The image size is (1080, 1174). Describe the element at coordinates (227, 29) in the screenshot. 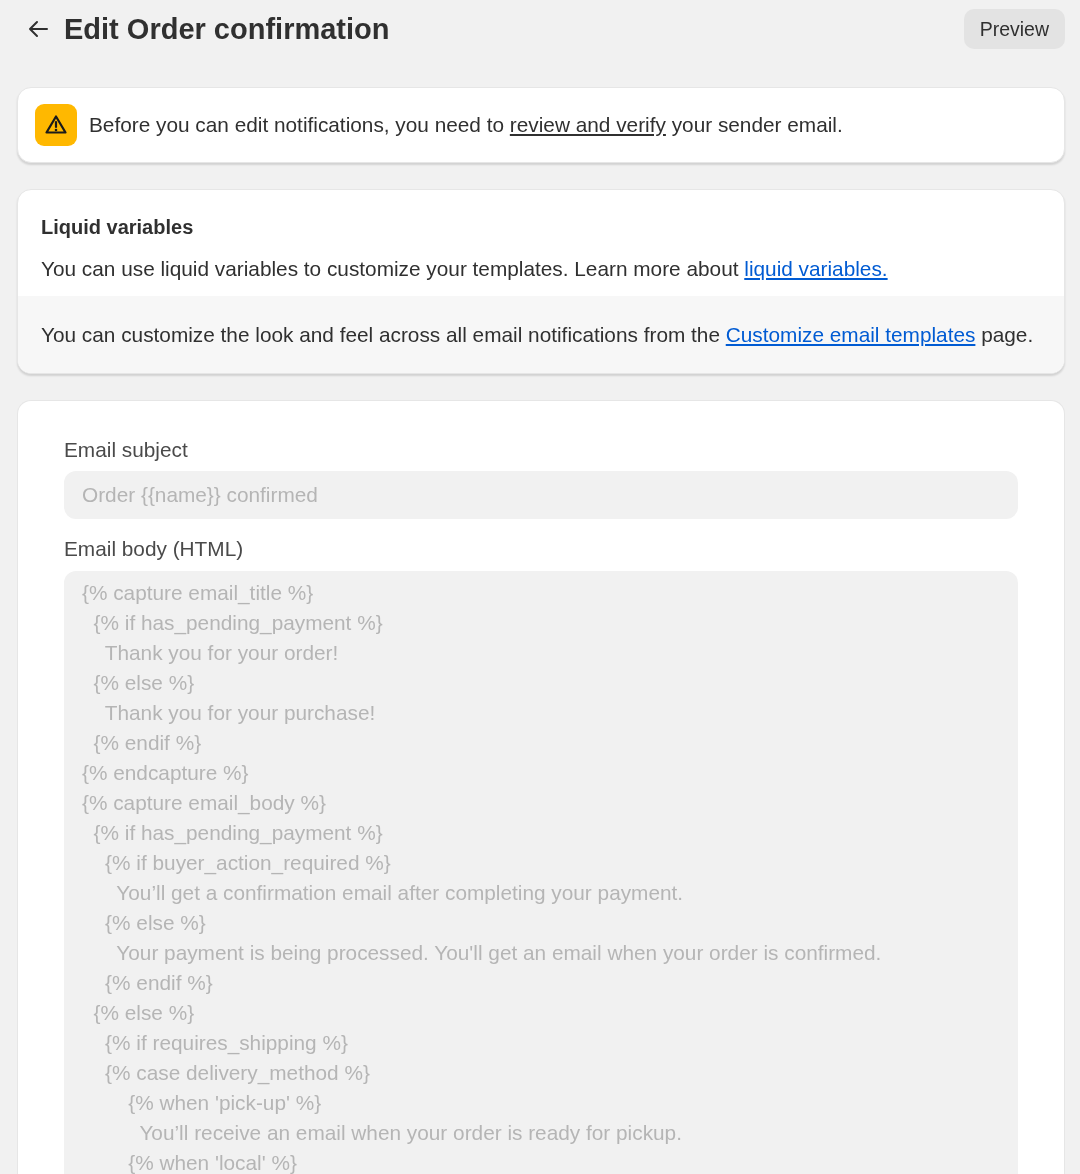

I see `page-title: Edit Order confirmation` at that location.